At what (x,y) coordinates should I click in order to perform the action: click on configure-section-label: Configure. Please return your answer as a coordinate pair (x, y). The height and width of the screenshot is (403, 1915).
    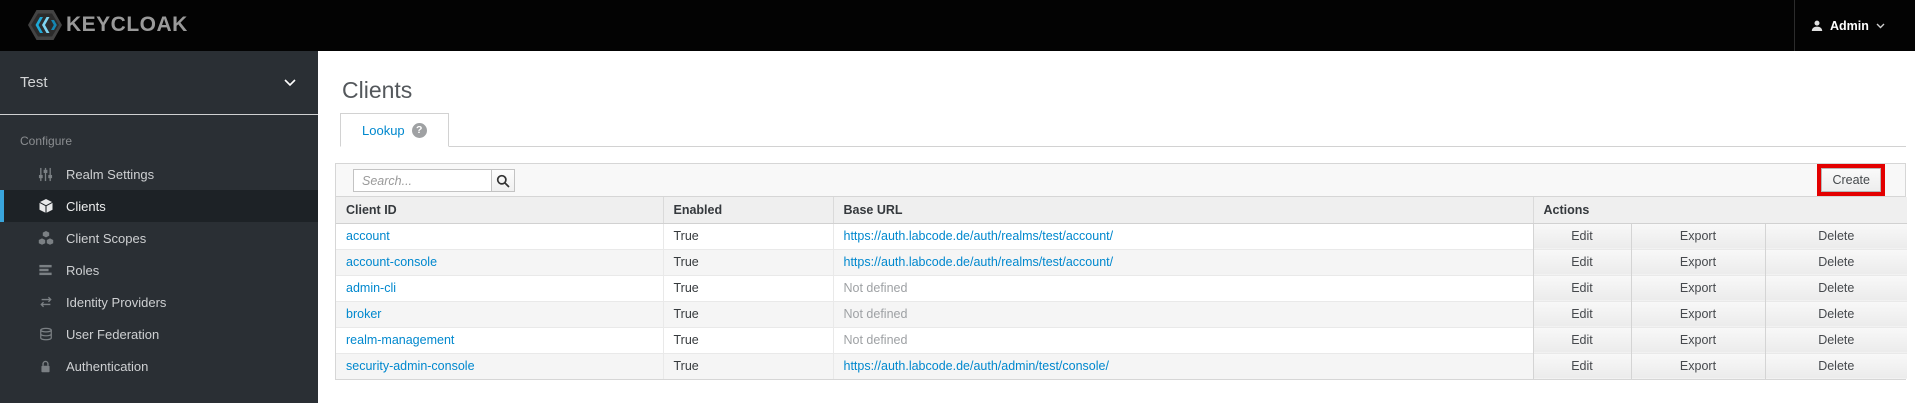
    Looking at the image, I should click on (46, 141).